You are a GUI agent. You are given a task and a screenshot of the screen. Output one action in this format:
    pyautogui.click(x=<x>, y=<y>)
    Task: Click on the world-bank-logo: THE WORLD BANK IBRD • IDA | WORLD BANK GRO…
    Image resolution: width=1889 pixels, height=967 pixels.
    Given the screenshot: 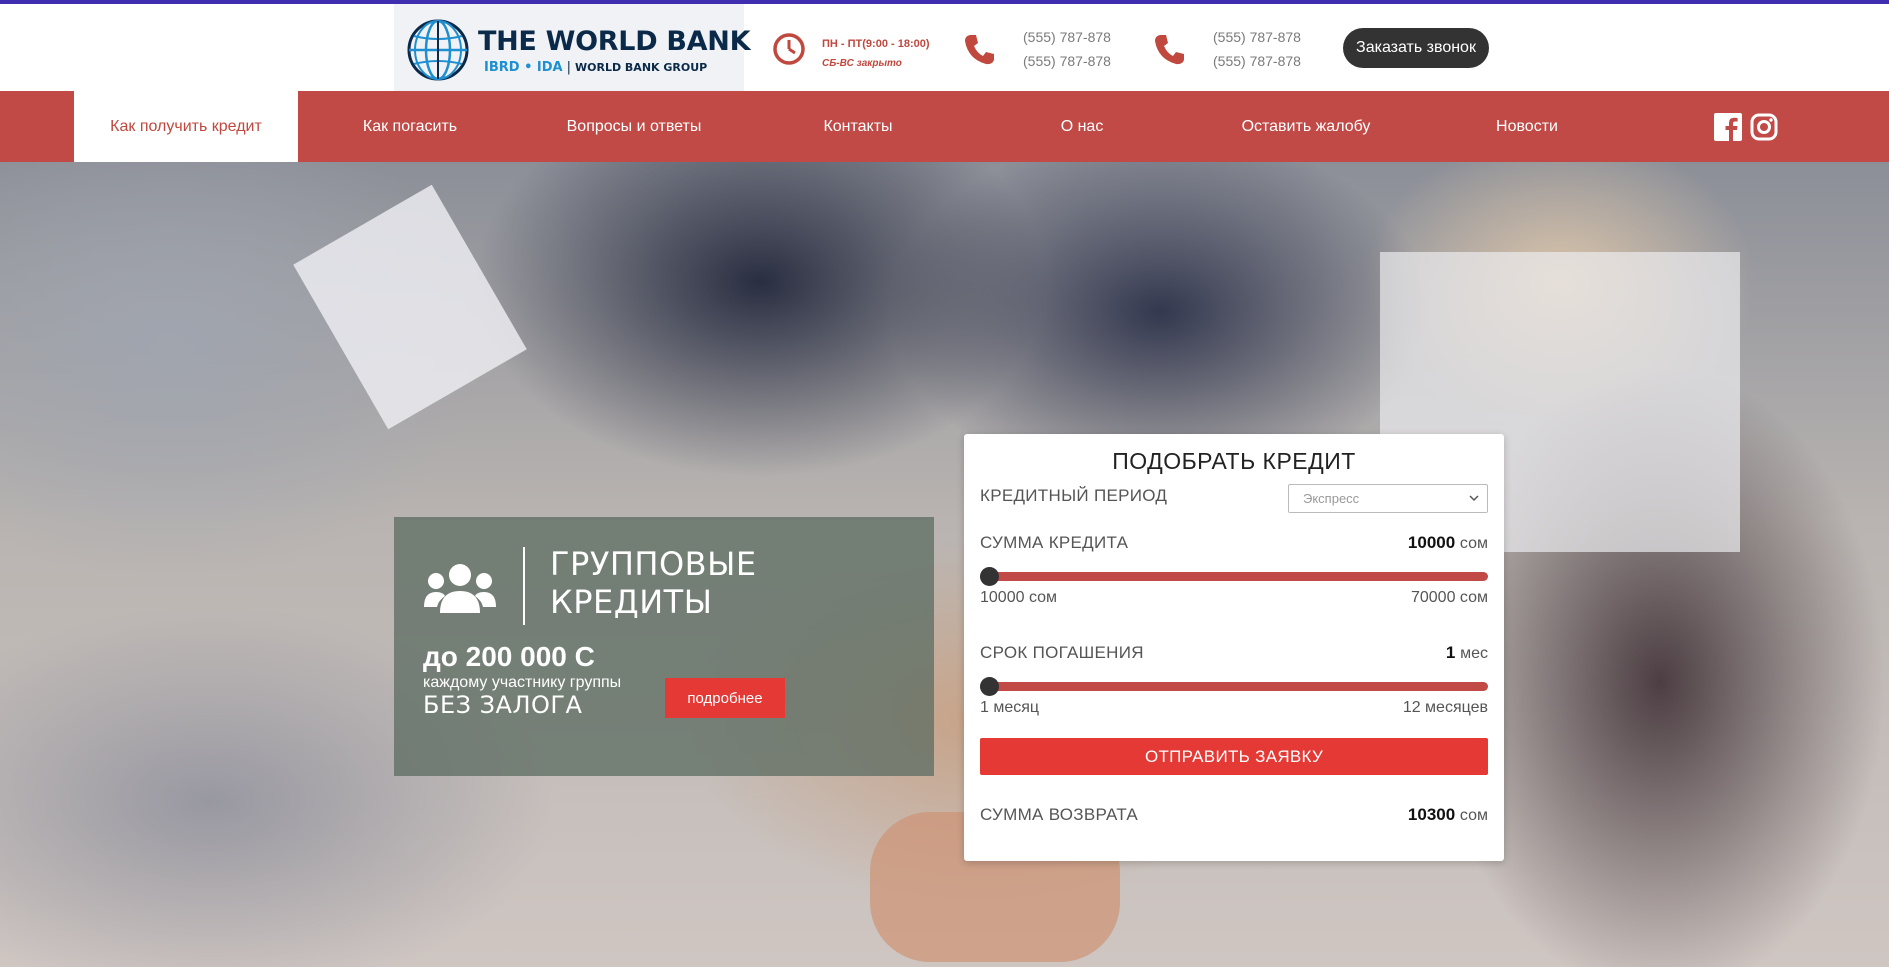 What is the action you would take?
    pyautogui.click(x=572, y=47)
    